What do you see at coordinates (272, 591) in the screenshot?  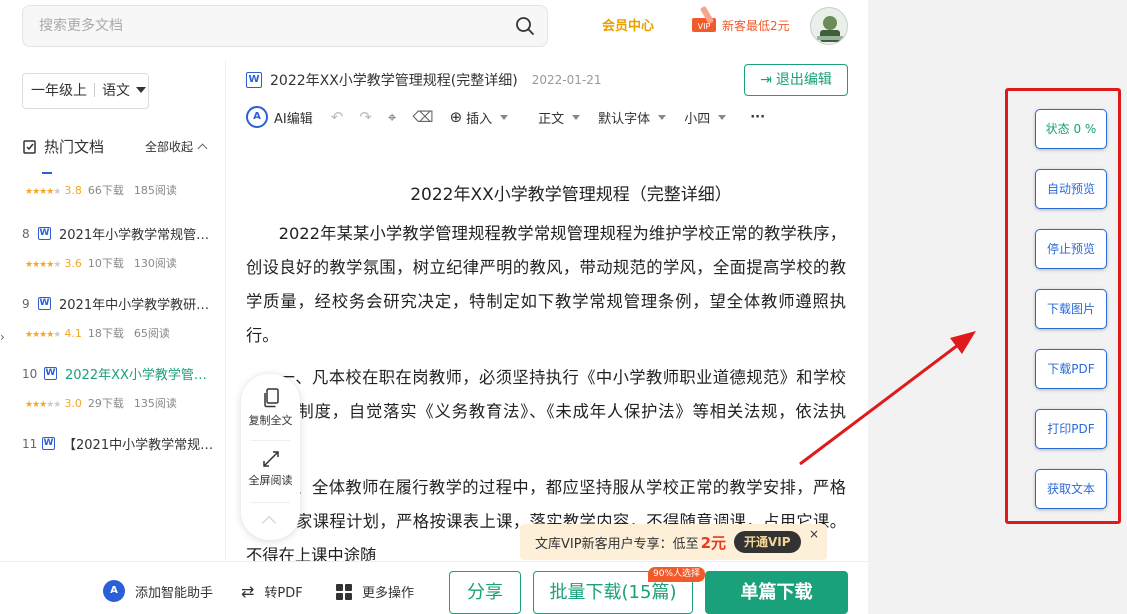 I see `to-pdf-button: ⇄ 转PDF` at bounding box center [272, 591].